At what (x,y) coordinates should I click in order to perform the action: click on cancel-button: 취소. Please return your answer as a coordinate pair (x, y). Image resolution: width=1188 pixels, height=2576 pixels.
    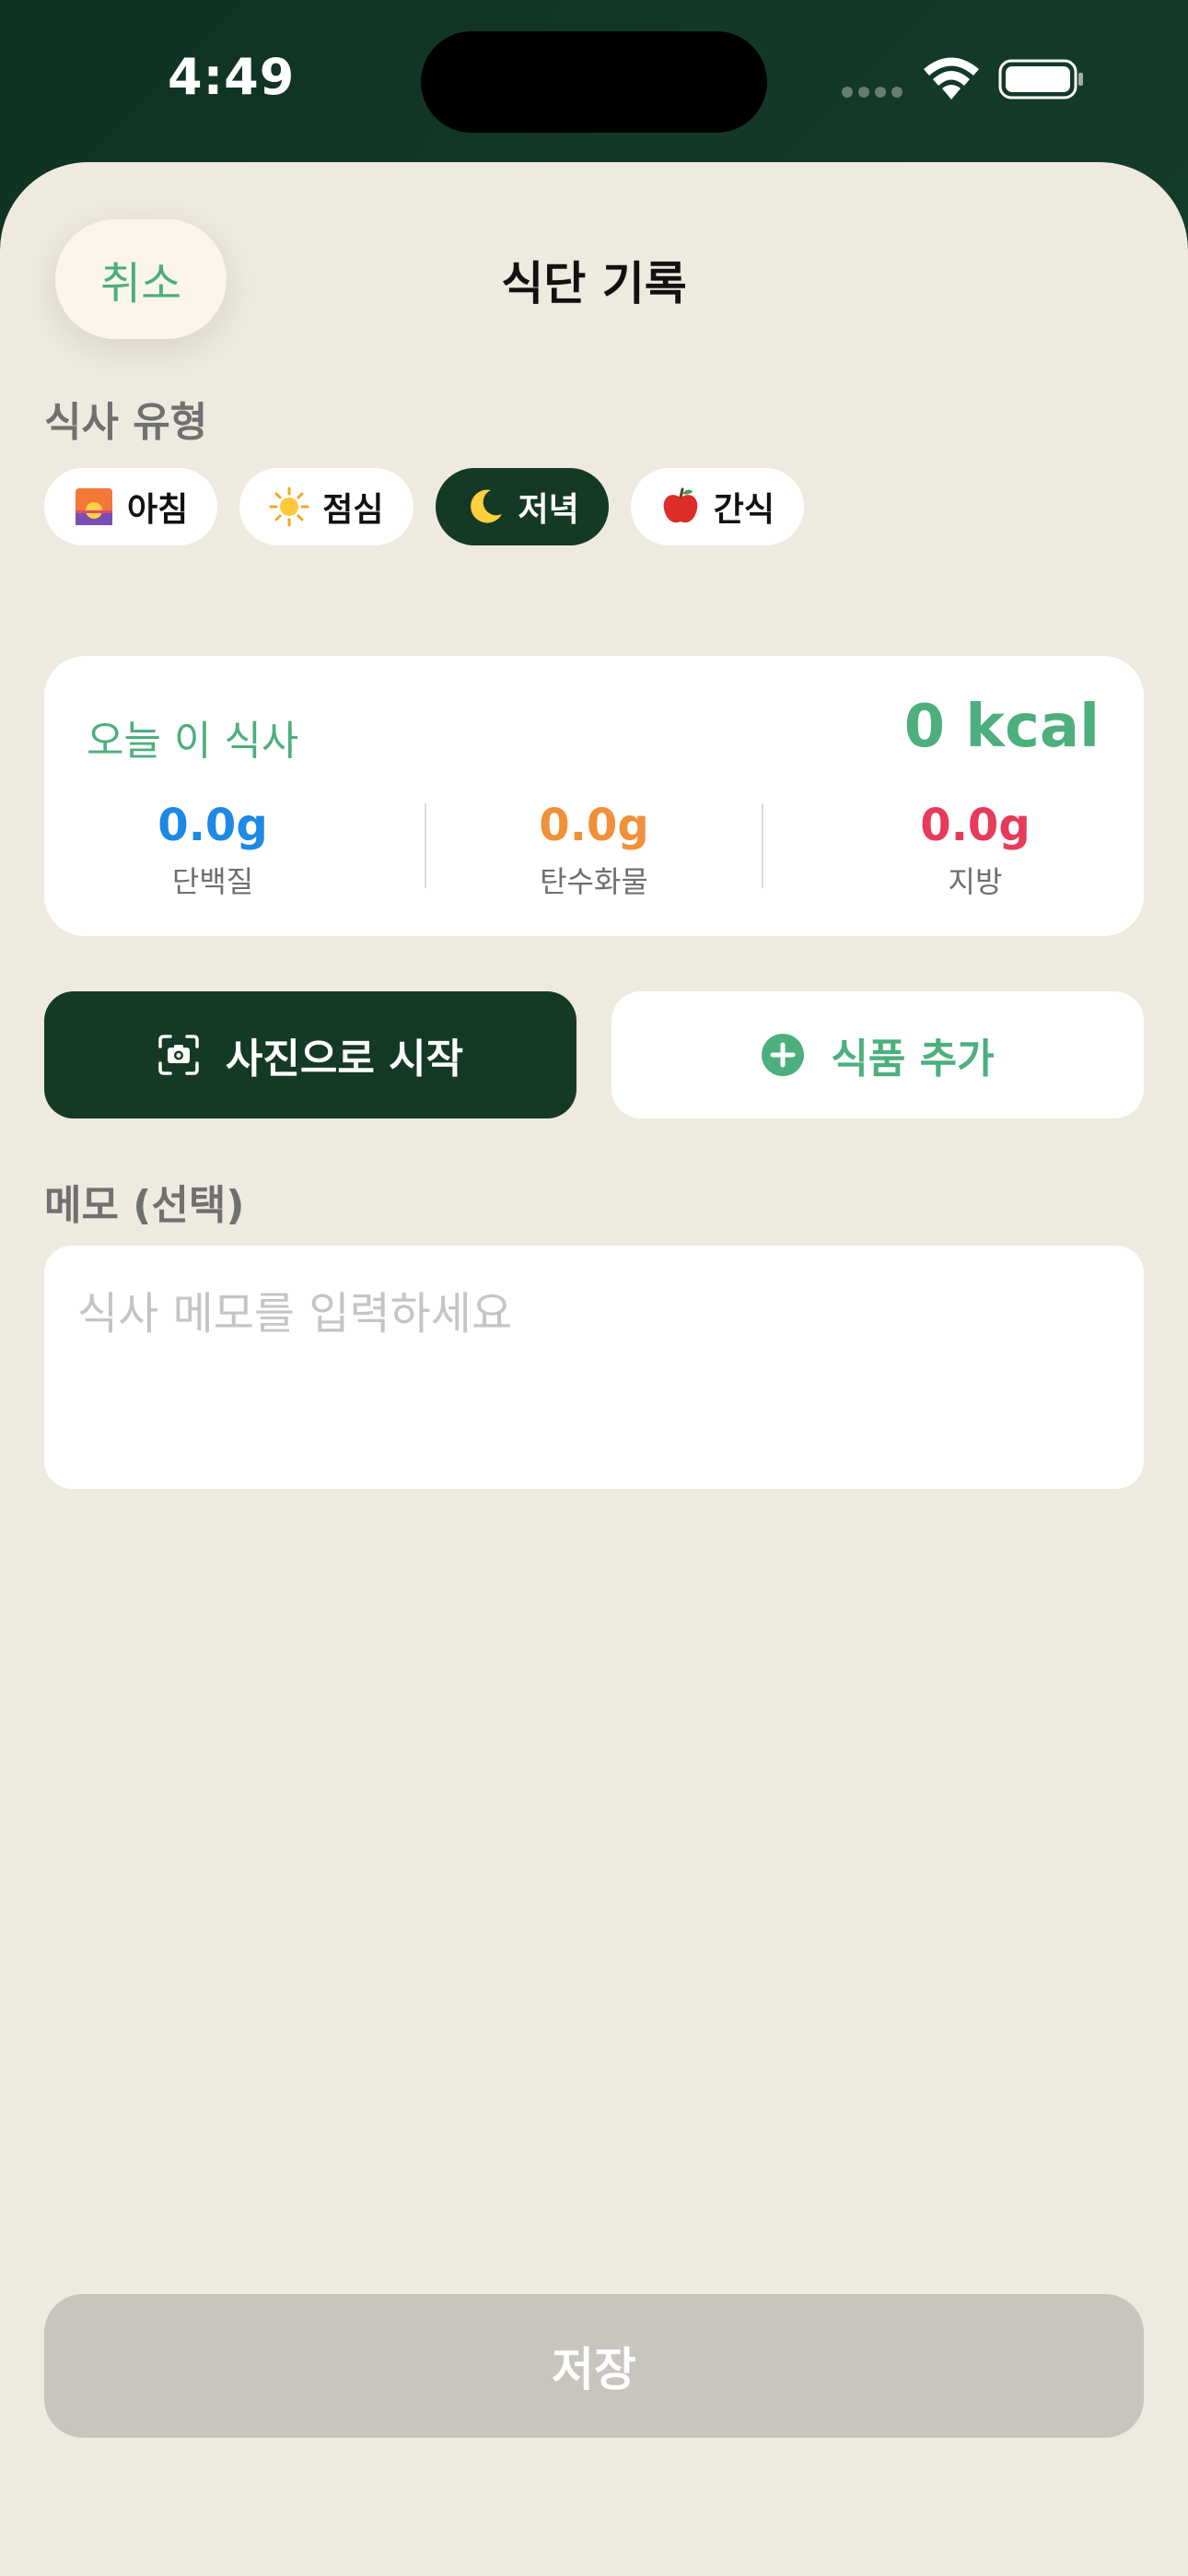
    Looking at the image, I should click on (141, 279).